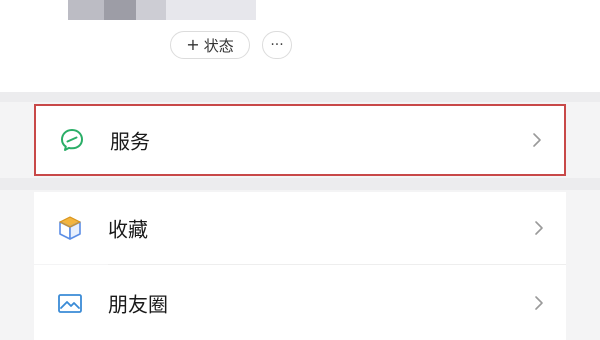  What do you see at coordinates (70, 303) in the screenshot?
I see `moments-icon` at bounding box center [70, 303].